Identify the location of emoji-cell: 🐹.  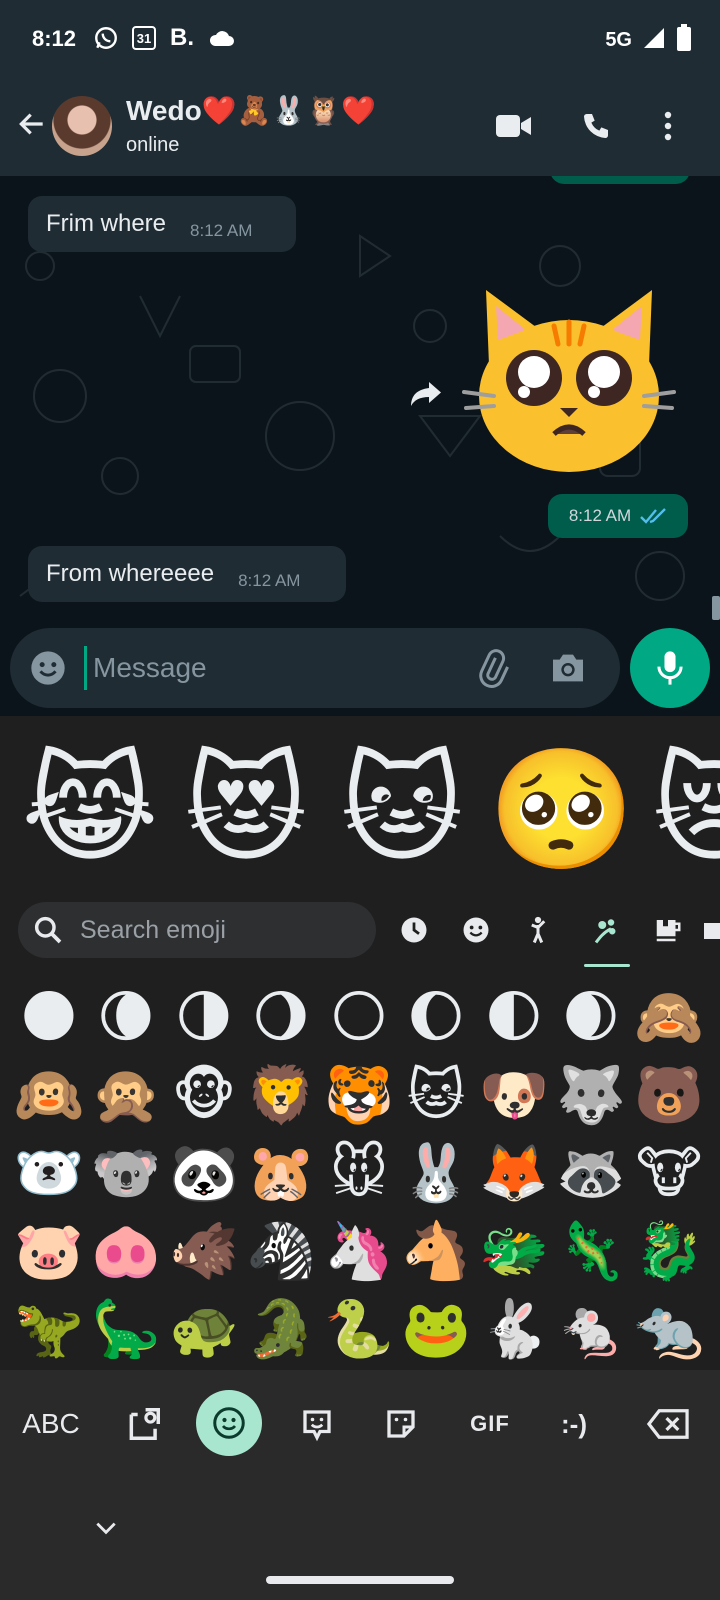
(281, 1173).